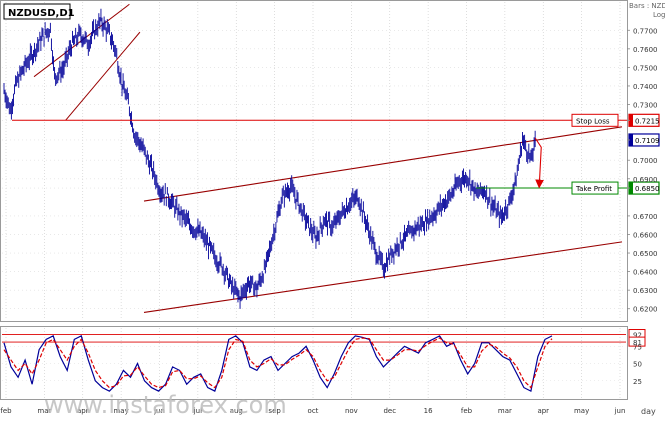 The image size is (665, 424). Describe the element at coordinates (645, 87) in the screenshot. I see `y-tick-label: 0.7400` at that location.